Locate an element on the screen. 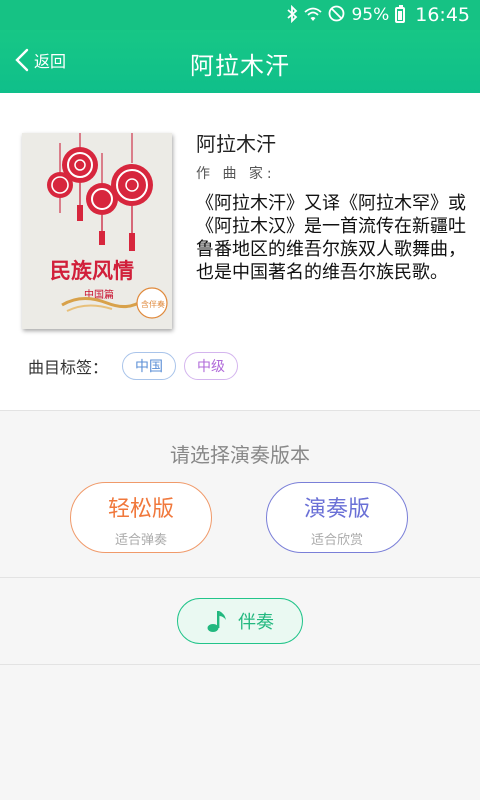  battery-icon is located at coordinates (400, 14).